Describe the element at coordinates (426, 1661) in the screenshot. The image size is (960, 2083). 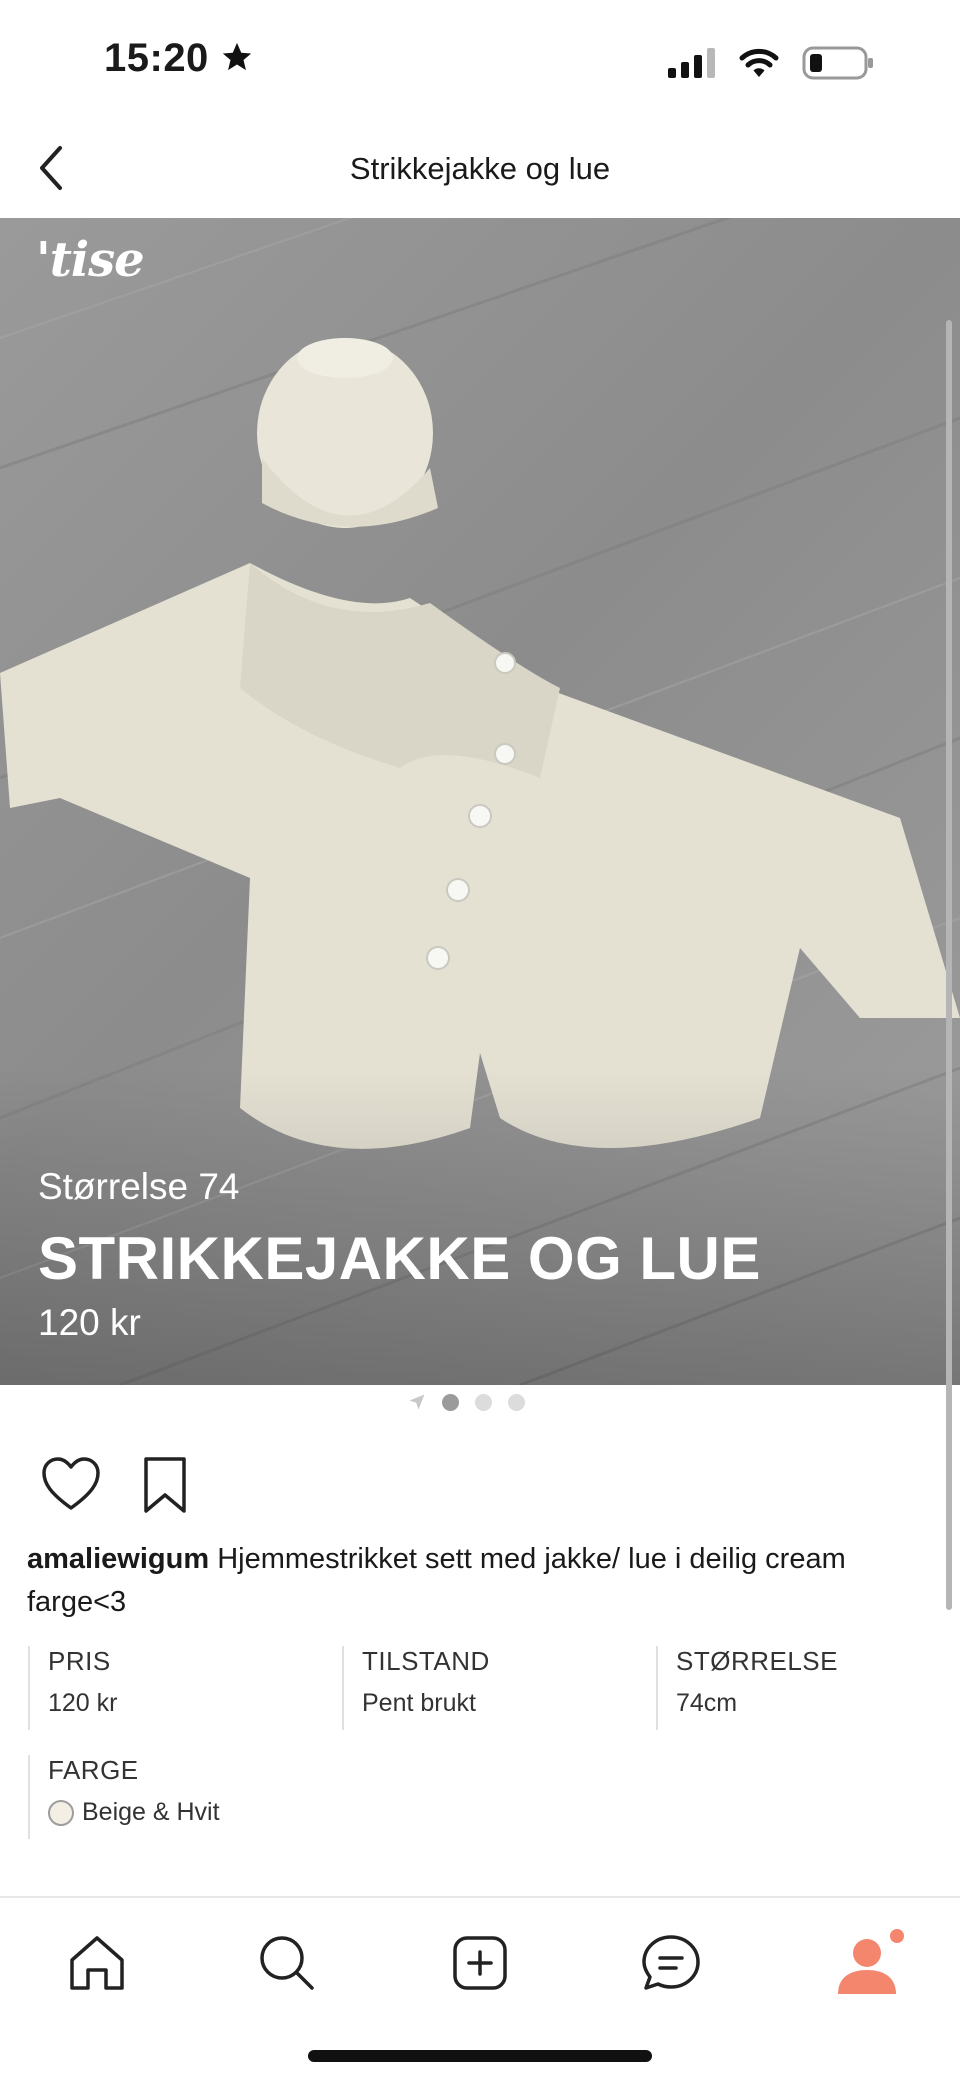
I see `attr-label: TILSTAND` at that location.